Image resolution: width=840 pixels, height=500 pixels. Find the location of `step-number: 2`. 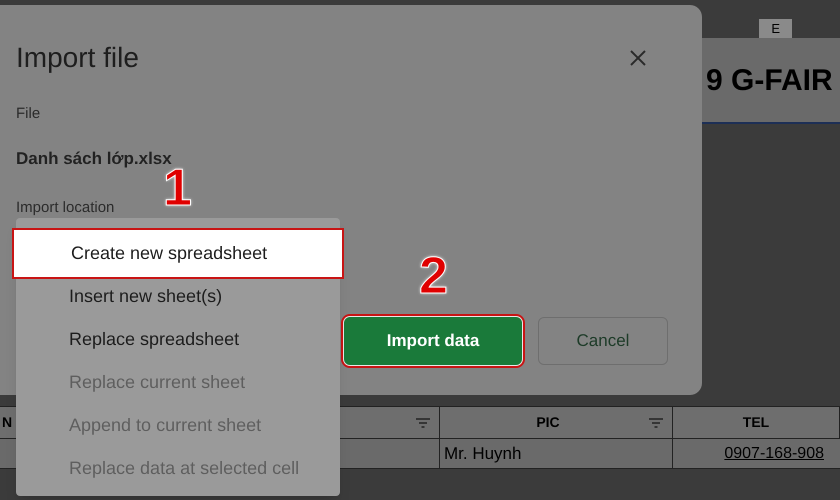

step-number: 2 is located at coordinates (433, 276).